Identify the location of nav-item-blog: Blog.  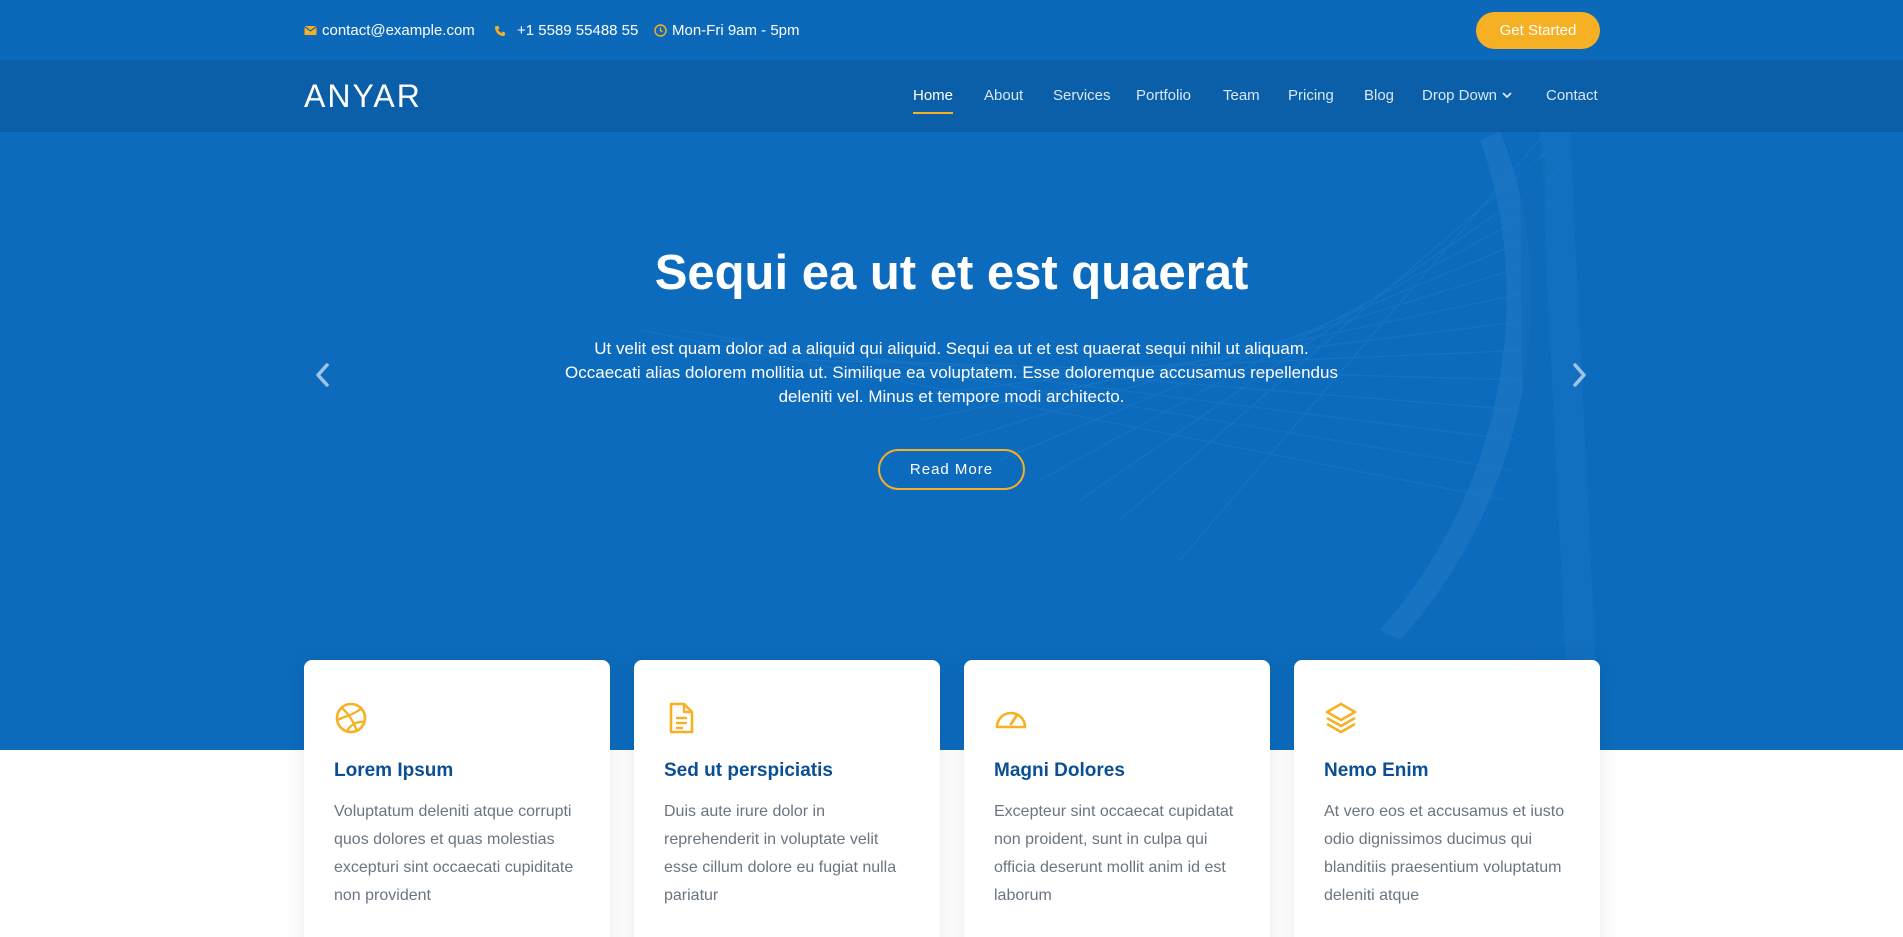
(1379, 95).